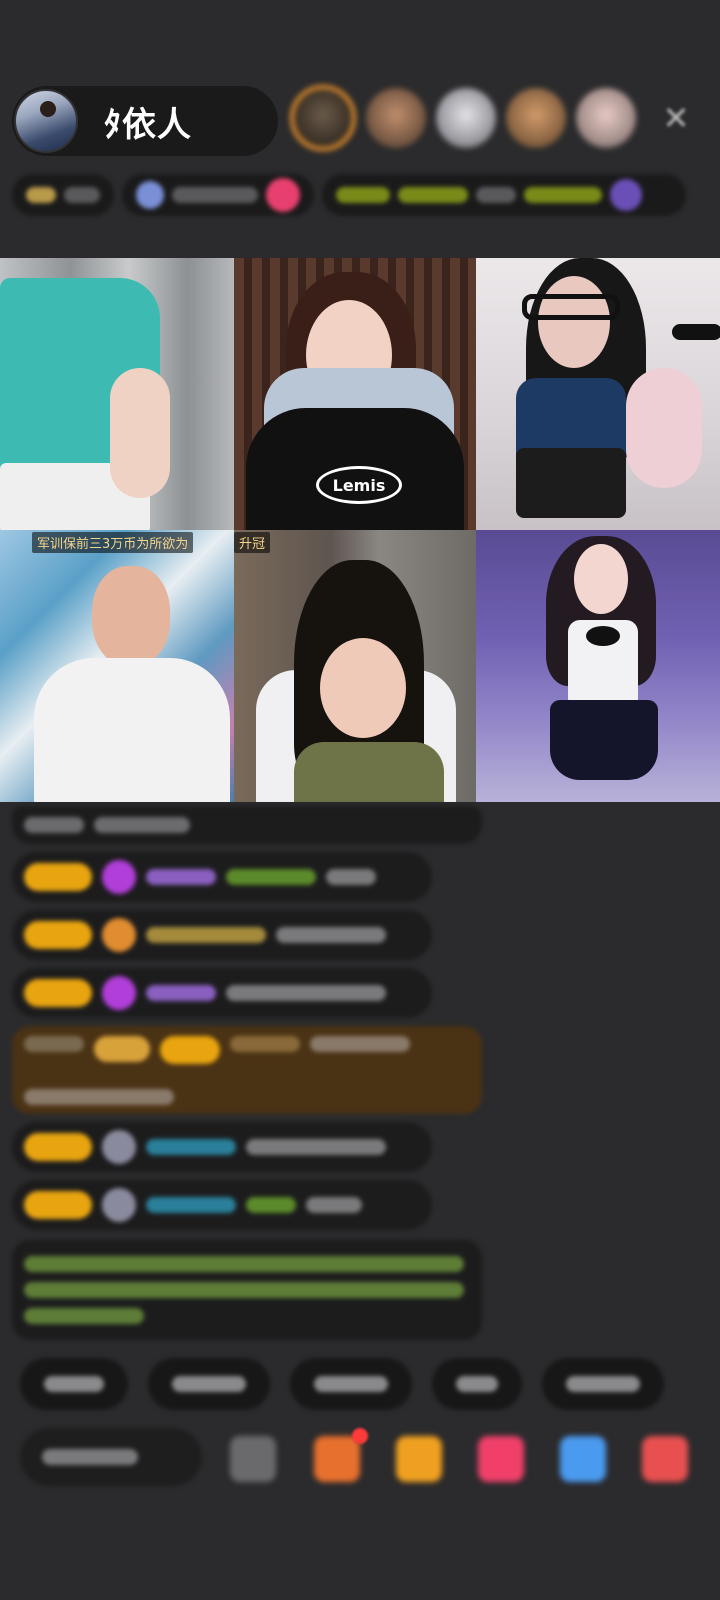 The height and width of the screenshot is (1600, 720). I want to click on video-tile-guest-4: 军训保前三3万币为所欲为, so click(117, 666).